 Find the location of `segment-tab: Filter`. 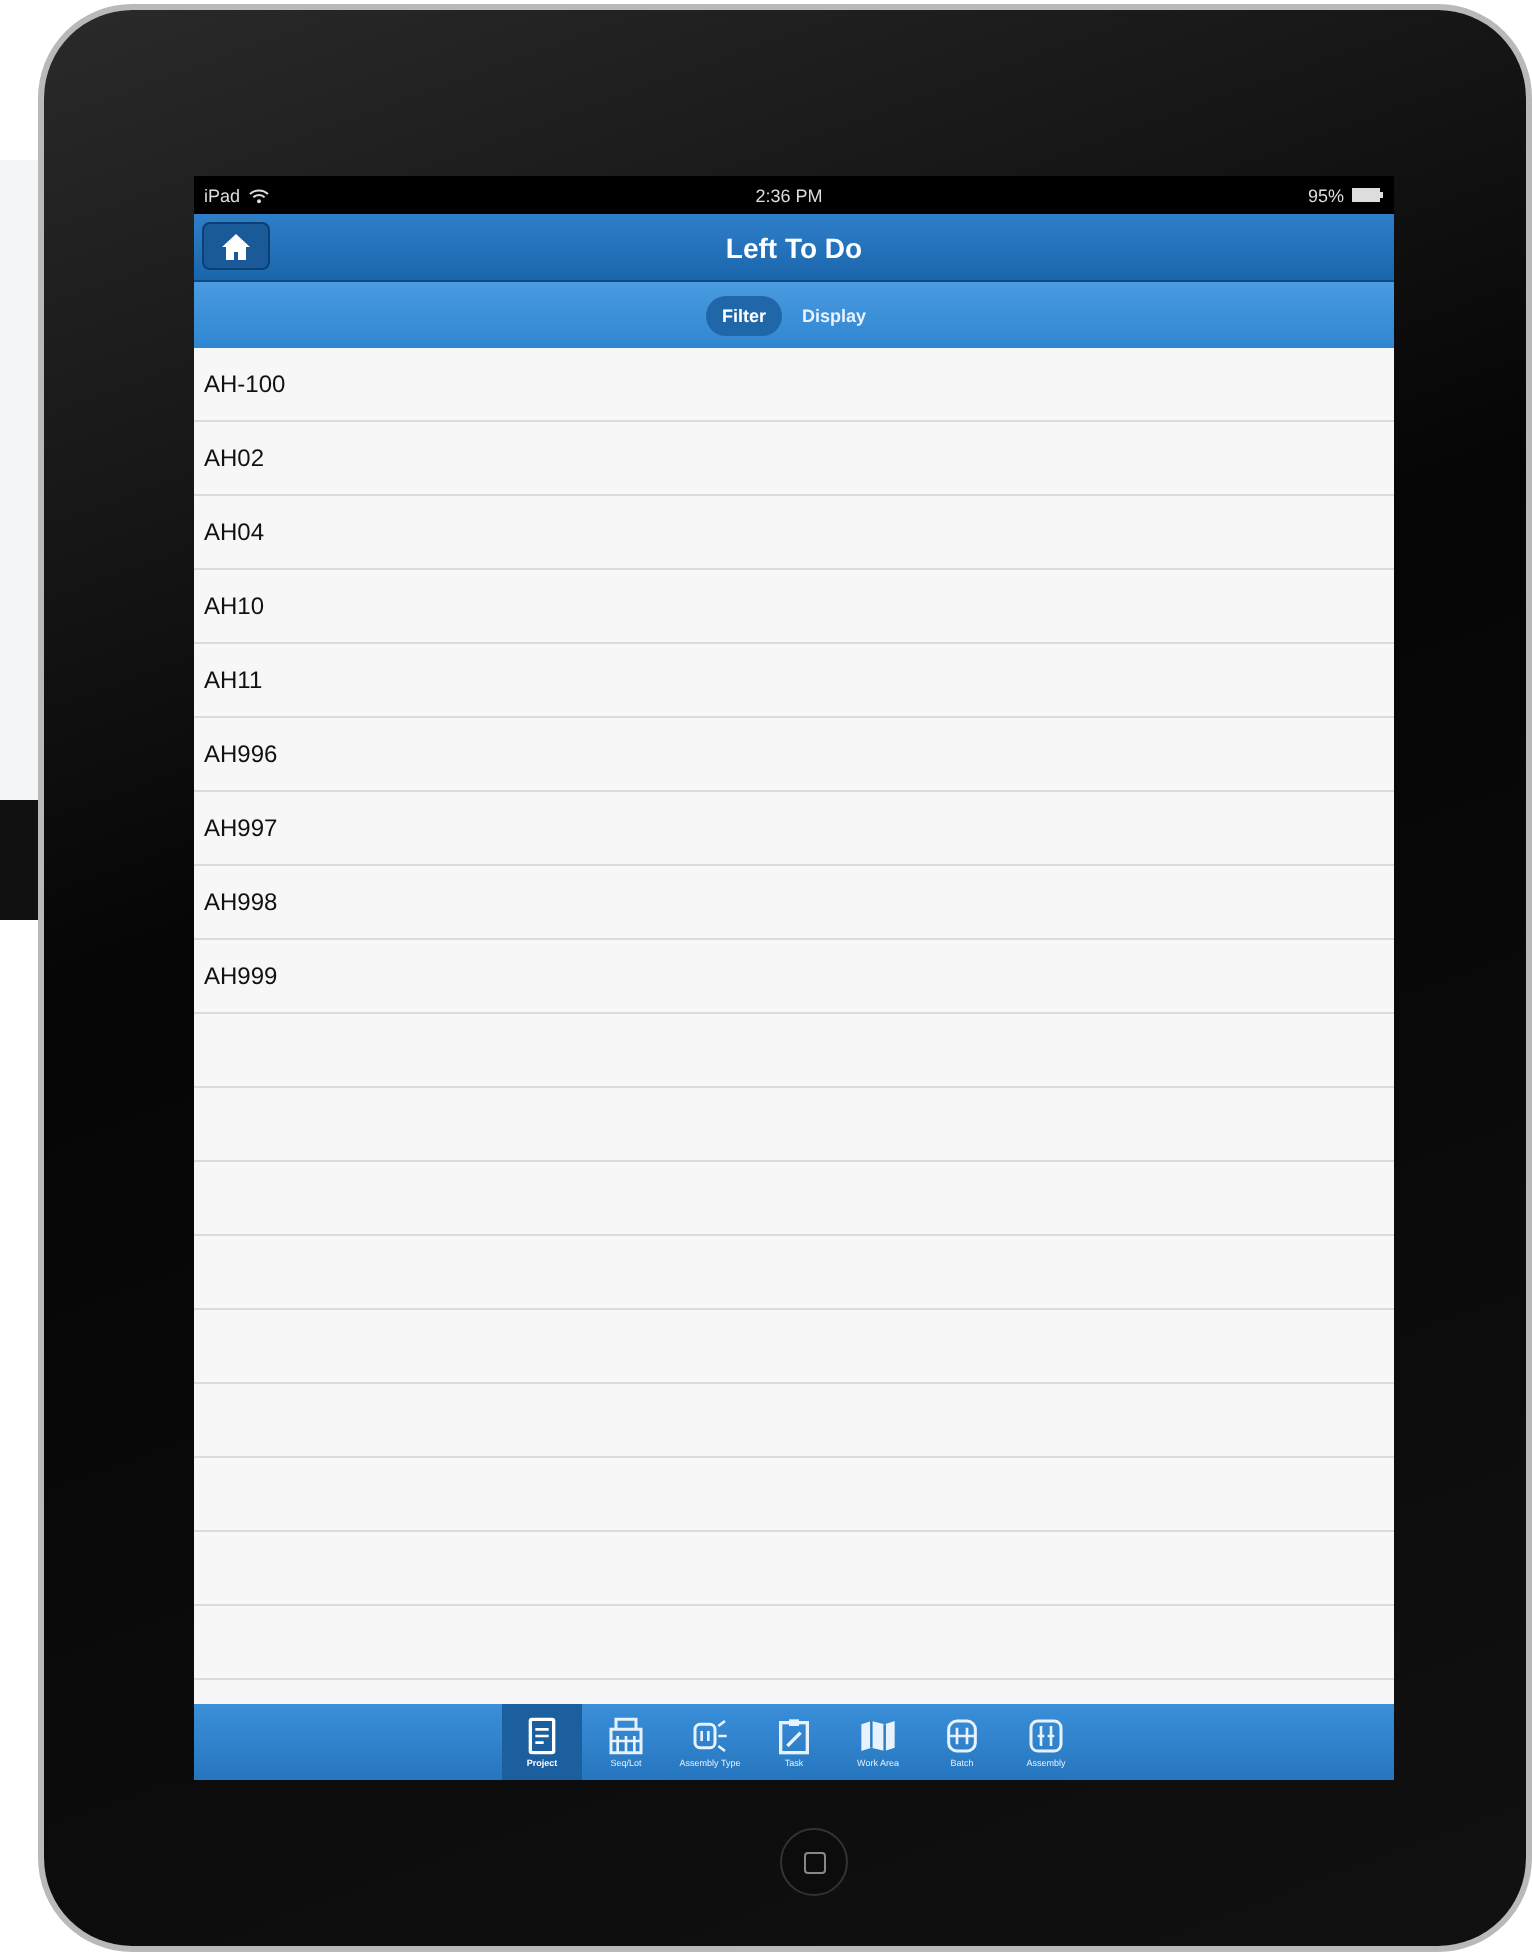

segment-tab: Filter is located at coordinates (743, 315).